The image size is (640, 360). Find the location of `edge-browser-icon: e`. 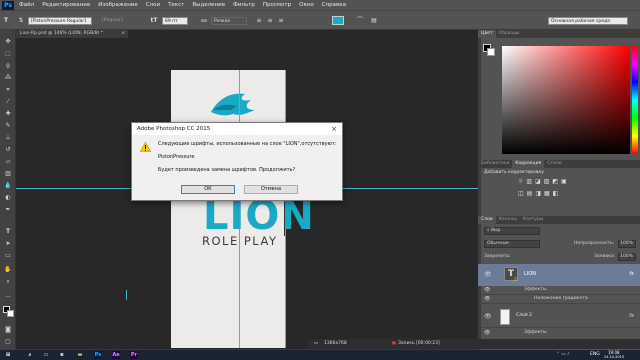

edge-browser-icon: e is located at coordinates (62, 355).